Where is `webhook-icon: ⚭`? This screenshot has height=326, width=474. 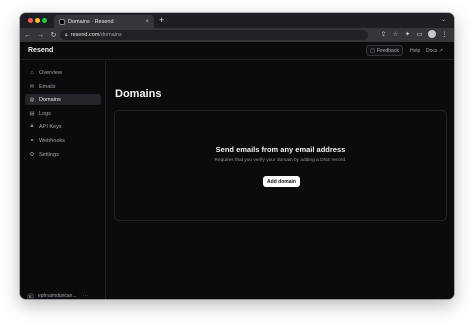
webhook-icon: ⚭ is located at coordinates (32, 140).